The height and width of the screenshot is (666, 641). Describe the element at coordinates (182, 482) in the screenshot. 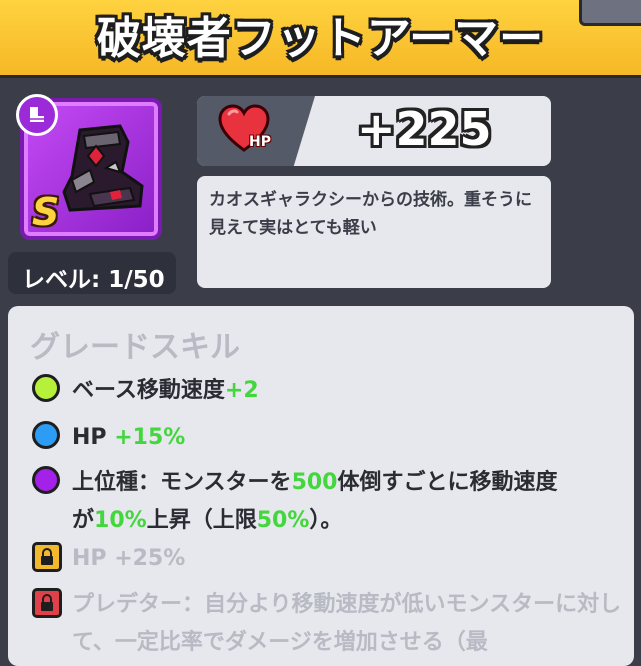

I see `skill-part: 上位種：モンスターを` at that location.